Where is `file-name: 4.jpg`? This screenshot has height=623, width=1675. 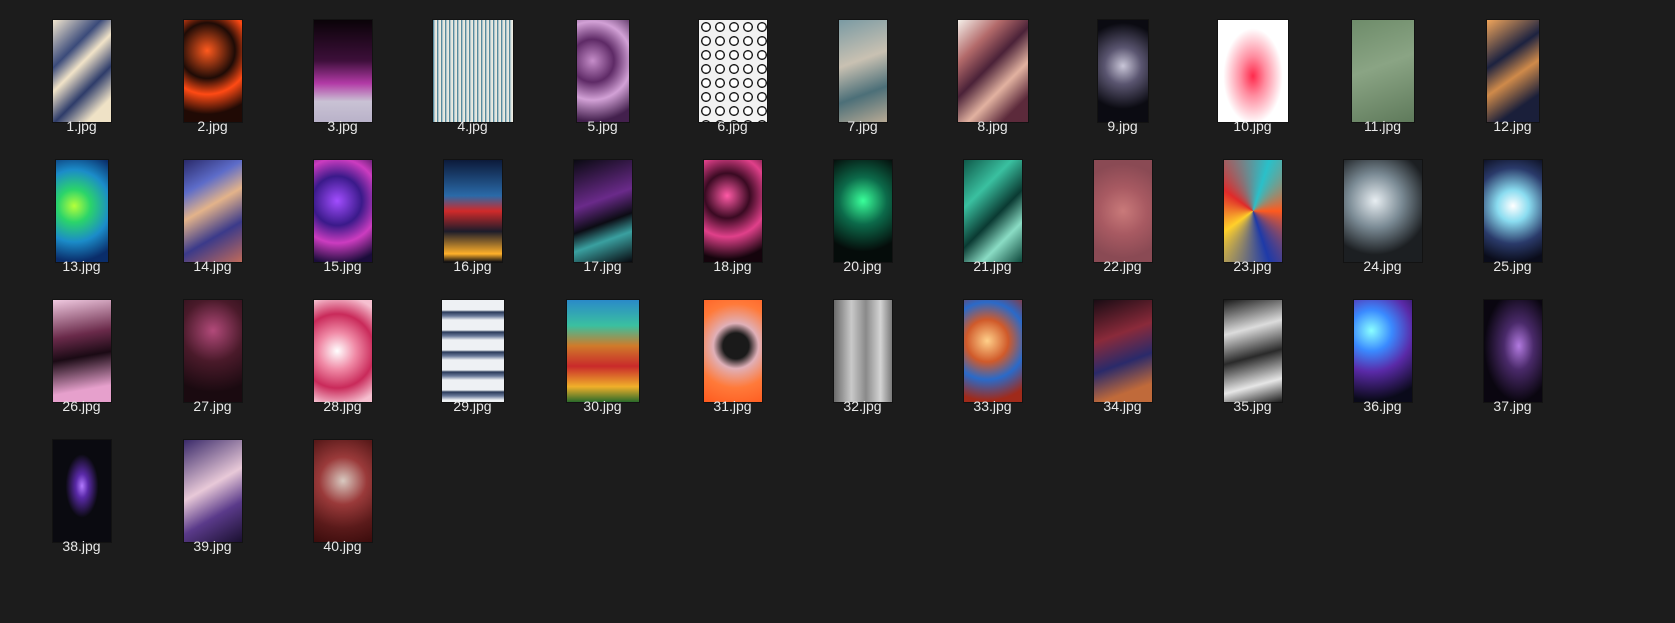
file-name: 4.jpg is located at coordinates (472, 126).